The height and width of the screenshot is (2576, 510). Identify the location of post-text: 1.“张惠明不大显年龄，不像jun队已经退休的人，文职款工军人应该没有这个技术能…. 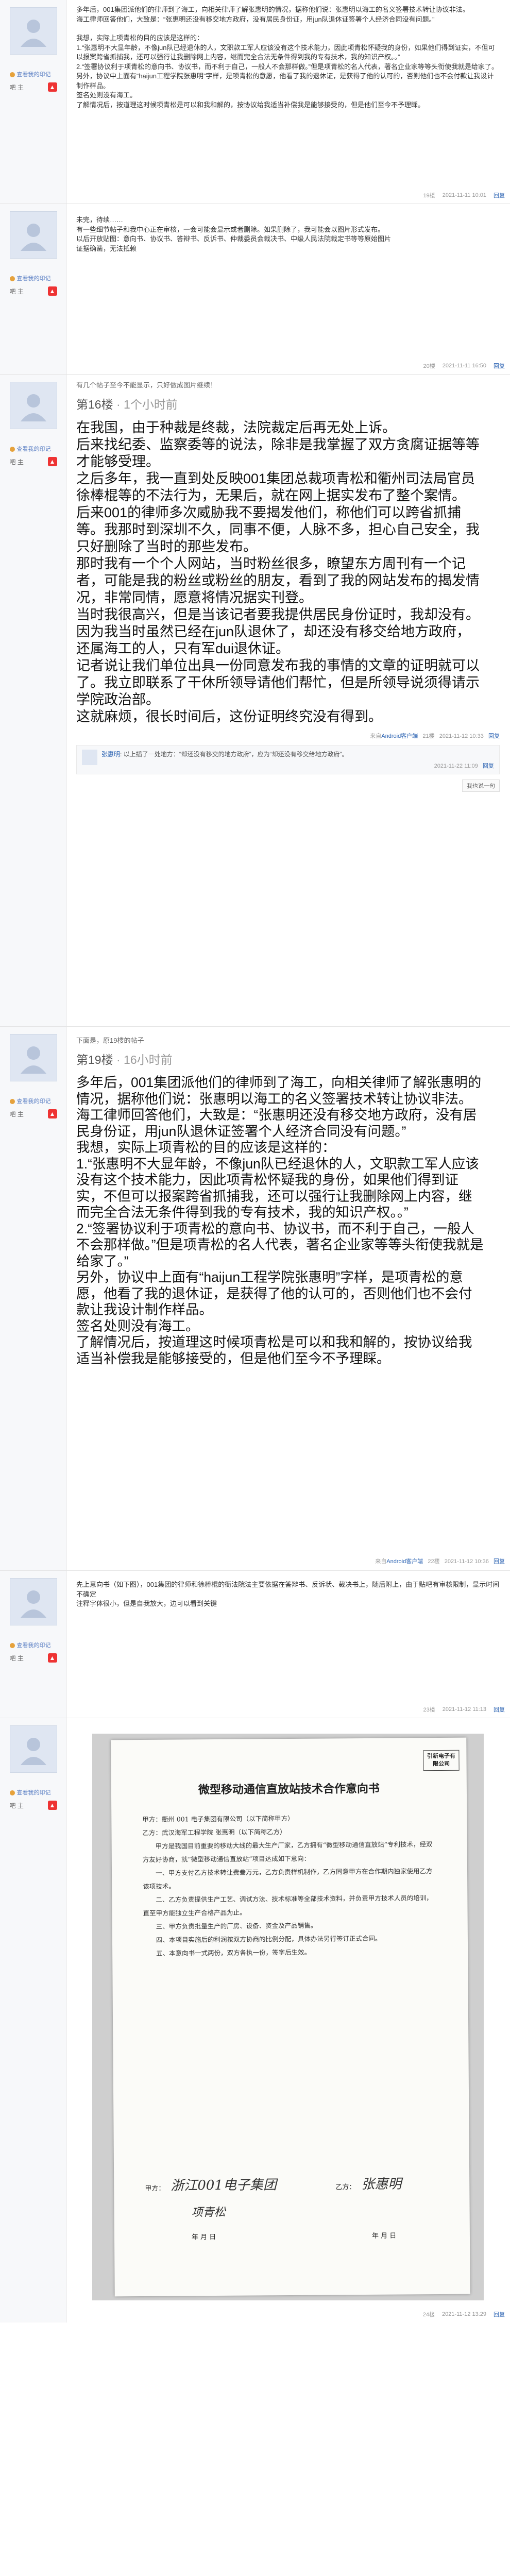
(285, 52).